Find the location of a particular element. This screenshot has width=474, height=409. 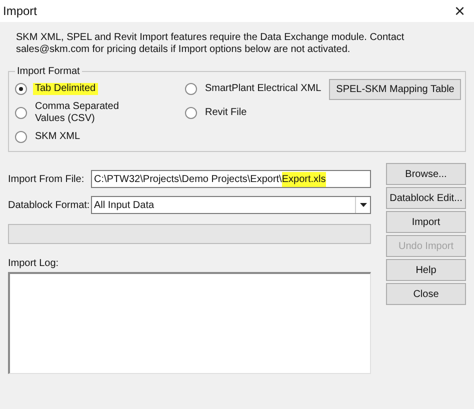

group-legend: Import Format is located at coordinates (48, 71).